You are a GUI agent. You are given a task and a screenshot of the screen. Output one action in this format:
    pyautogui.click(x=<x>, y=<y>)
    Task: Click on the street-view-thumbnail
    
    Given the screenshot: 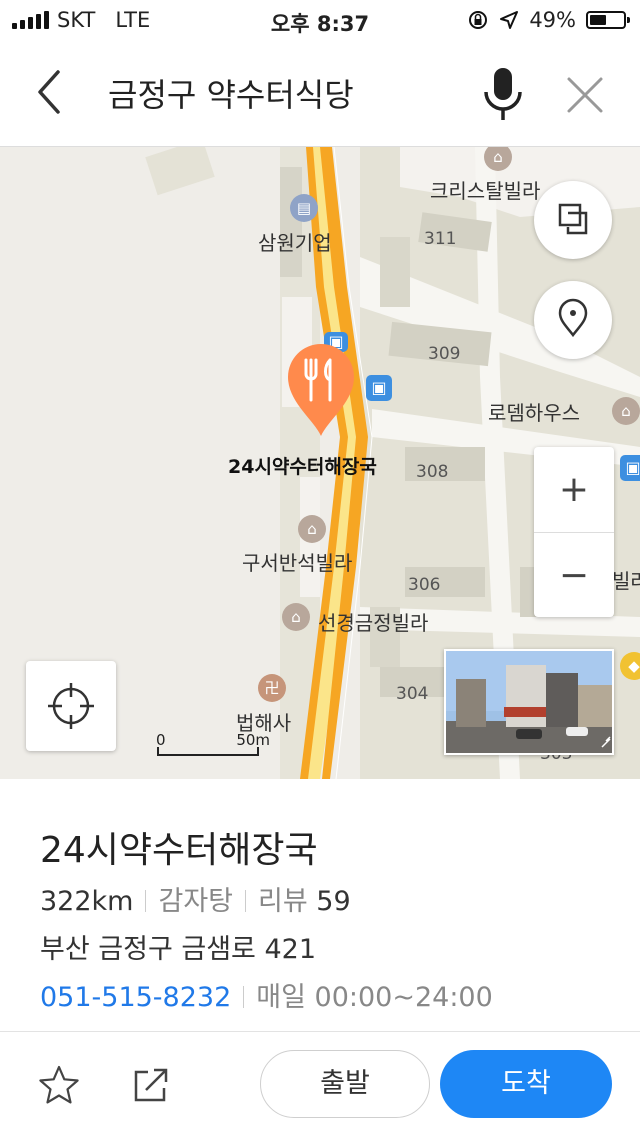 What is the action you would take?
    pyautogui.click(x=529, y=702)
    